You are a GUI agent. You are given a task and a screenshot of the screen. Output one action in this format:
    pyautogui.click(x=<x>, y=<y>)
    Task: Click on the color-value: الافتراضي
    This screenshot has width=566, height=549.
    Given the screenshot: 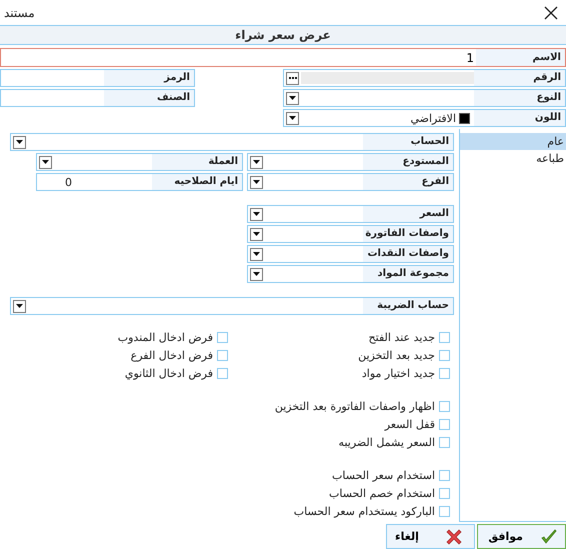 What is the action you would take?
    pyautogui.click(x=433, y=118)
    